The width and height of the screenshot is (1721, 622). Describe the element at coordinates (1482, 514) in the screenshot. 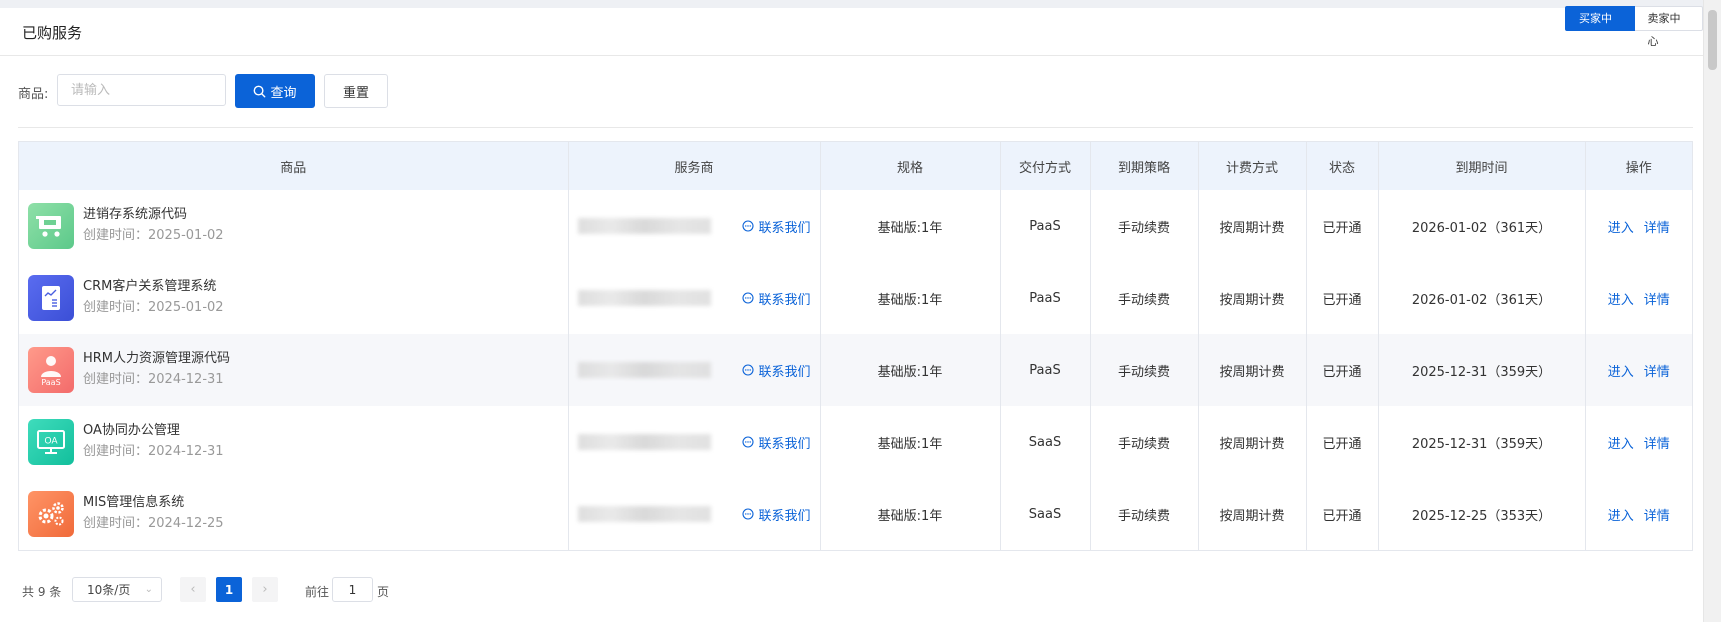

I see `expiry-cell: 2025-12-25（353天）` at that location.